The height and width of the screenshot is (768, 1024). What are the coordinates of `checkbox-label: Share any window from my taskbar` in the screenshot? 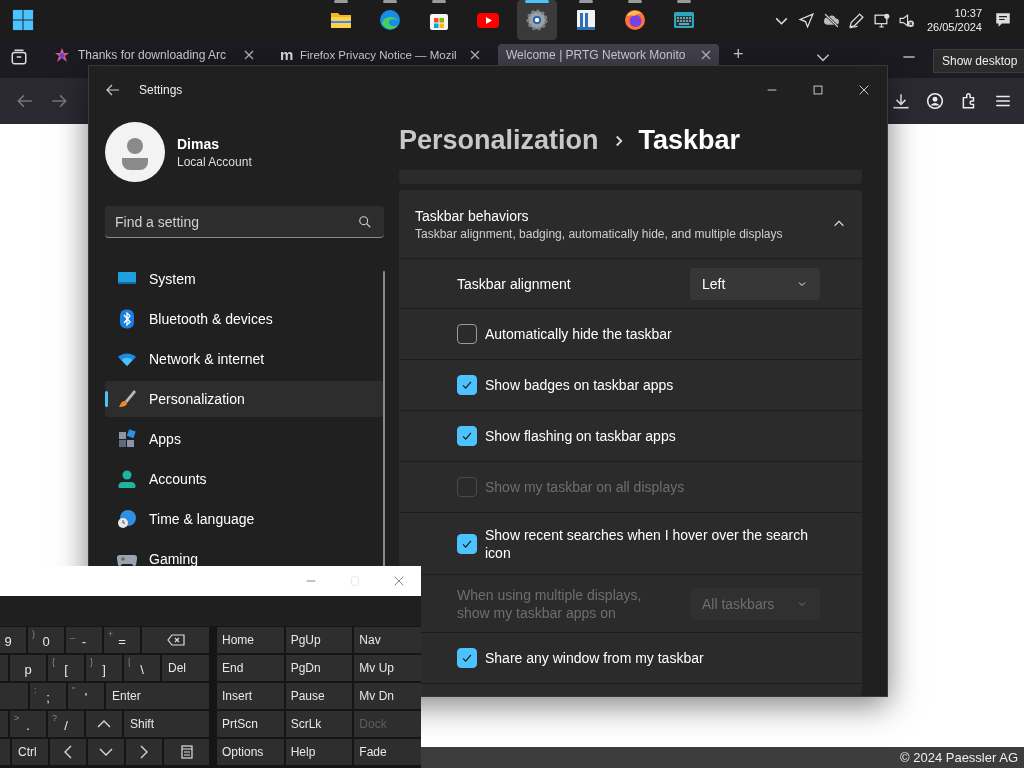 It's located at (594, 658).